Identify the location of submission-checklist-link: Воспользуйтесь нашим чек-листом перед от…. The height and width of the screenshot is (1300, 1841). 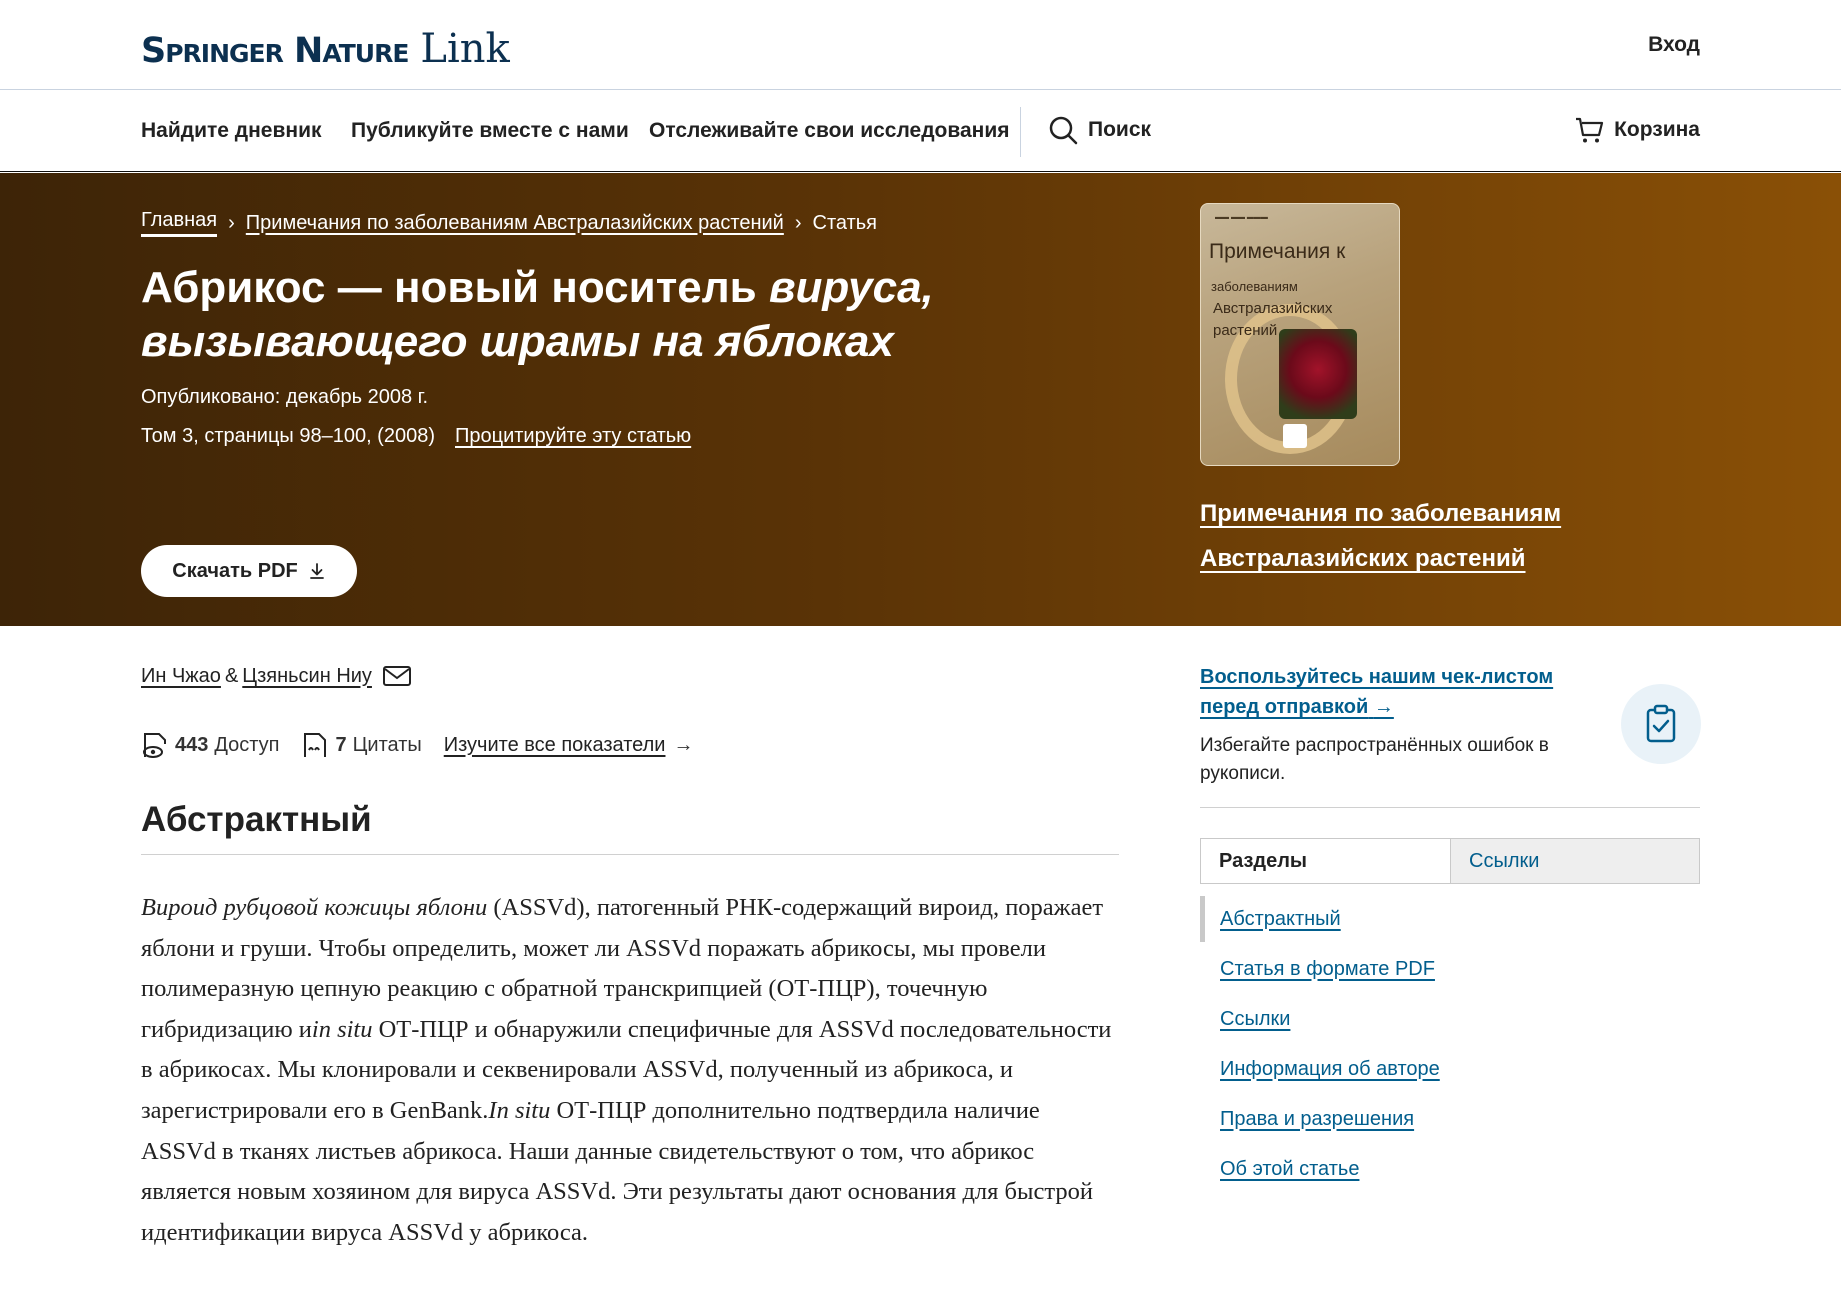
(1385, 692).